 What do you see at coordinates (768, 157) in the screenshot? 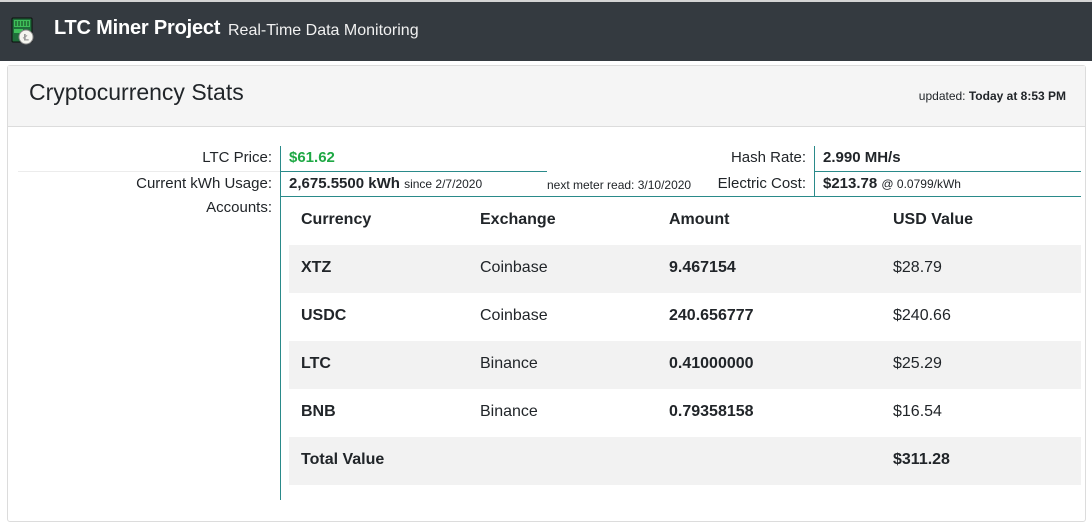
I see `hash-rate-label: Hash Rate:` at bounding box center [768, 157].